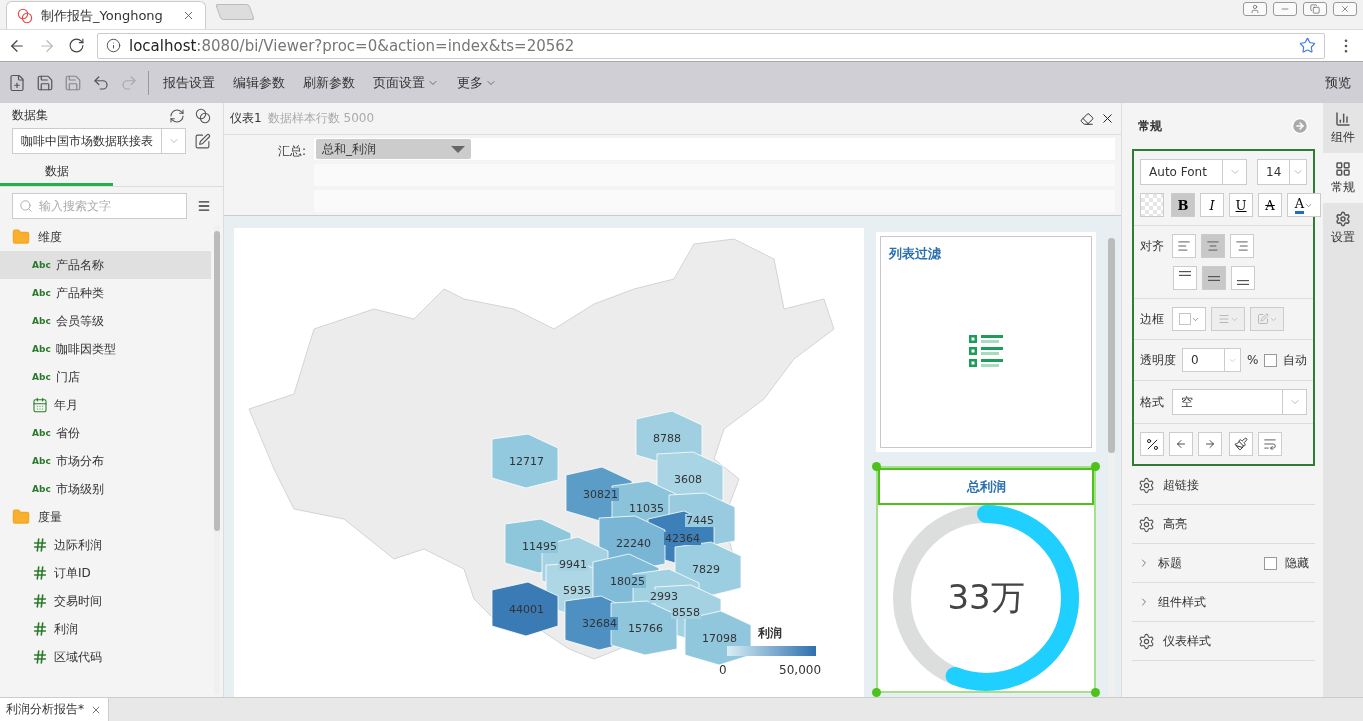 The height and width of the screenshot is (721, 1363). What do you see at coordinates (106, 377) in the screenshot?
I see `field-item: Abc 门店` at bounding box center [106, 377].